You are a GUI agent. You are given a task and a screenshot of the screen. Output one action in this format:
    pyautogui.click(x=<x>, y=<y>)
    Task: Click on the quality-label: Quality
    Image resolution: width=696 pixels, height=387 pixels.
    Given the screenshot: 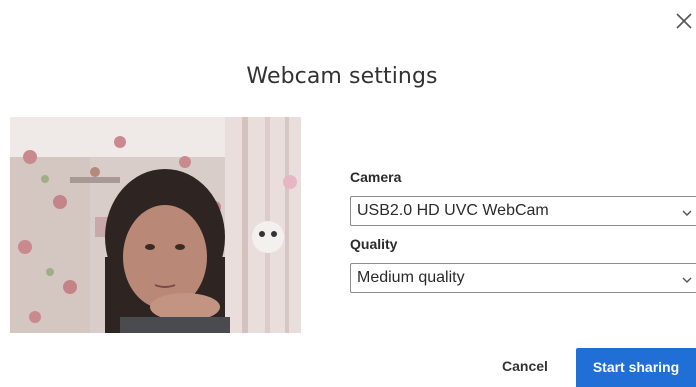 What is the action you would take?
    pyautogui.click(x=374, y=244)
    